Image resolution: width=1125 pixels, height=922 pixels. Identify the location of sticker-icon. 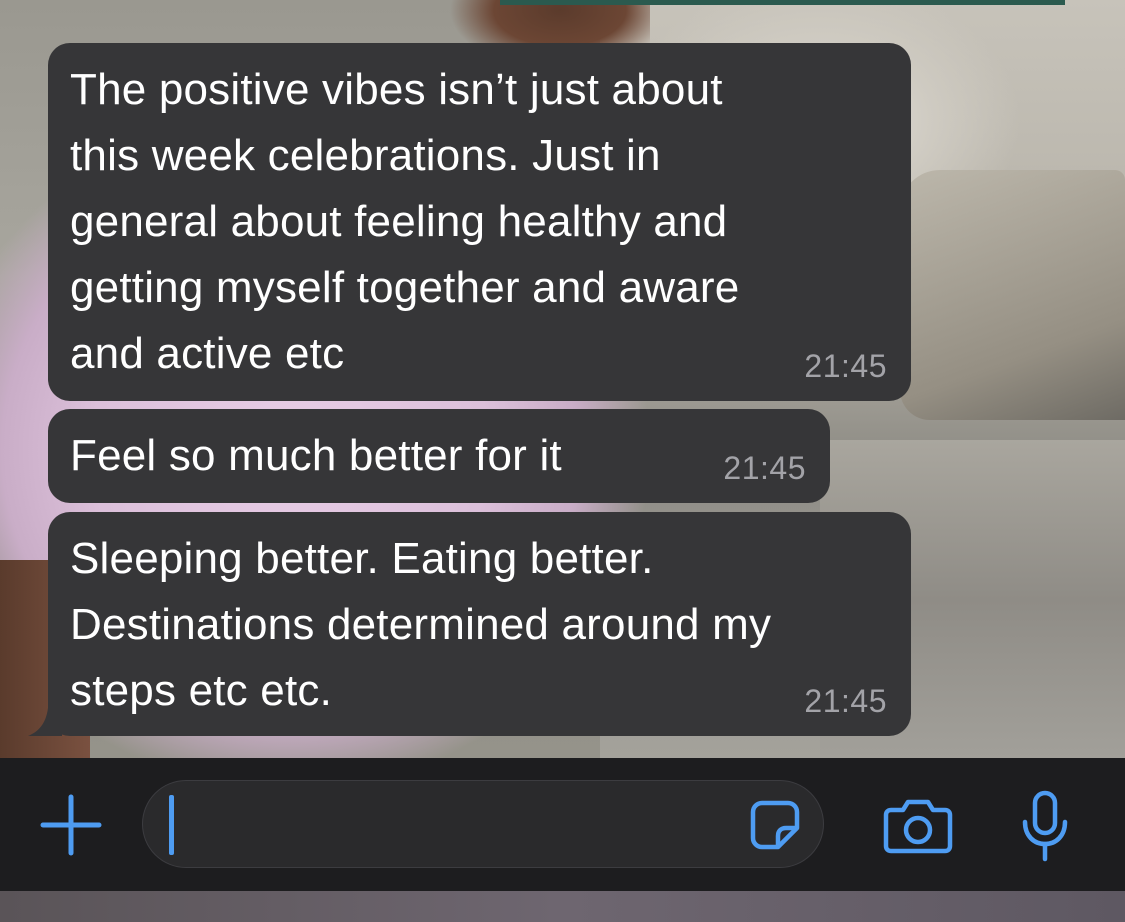
(775, 825).